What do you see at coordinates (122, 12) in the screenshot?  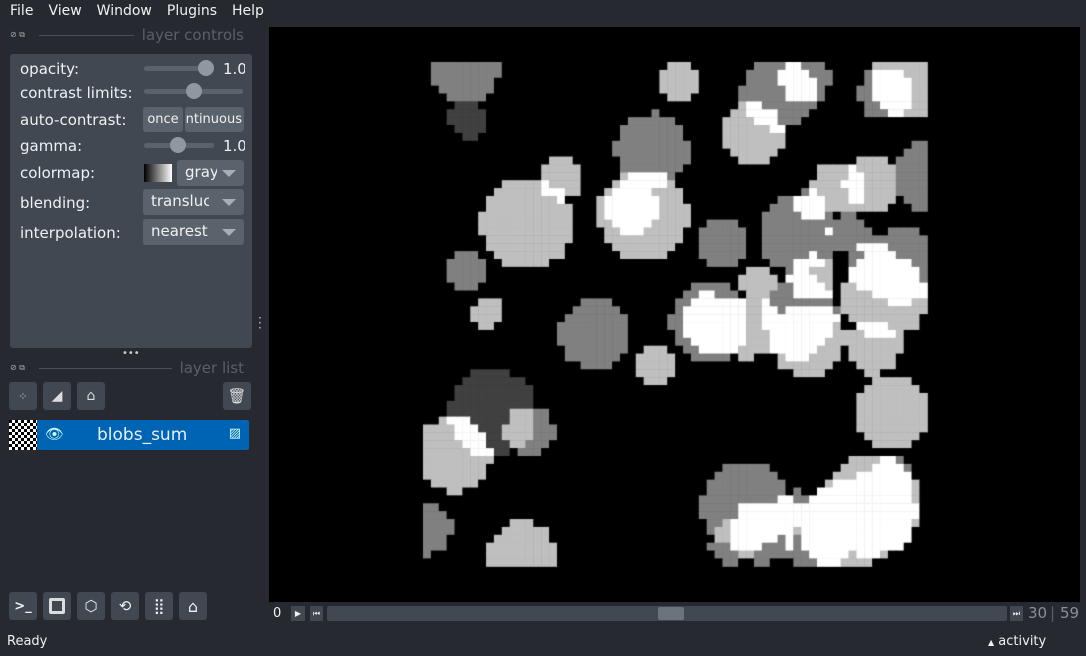 I see `menu-window: Window` at bounding box center [122, 12].